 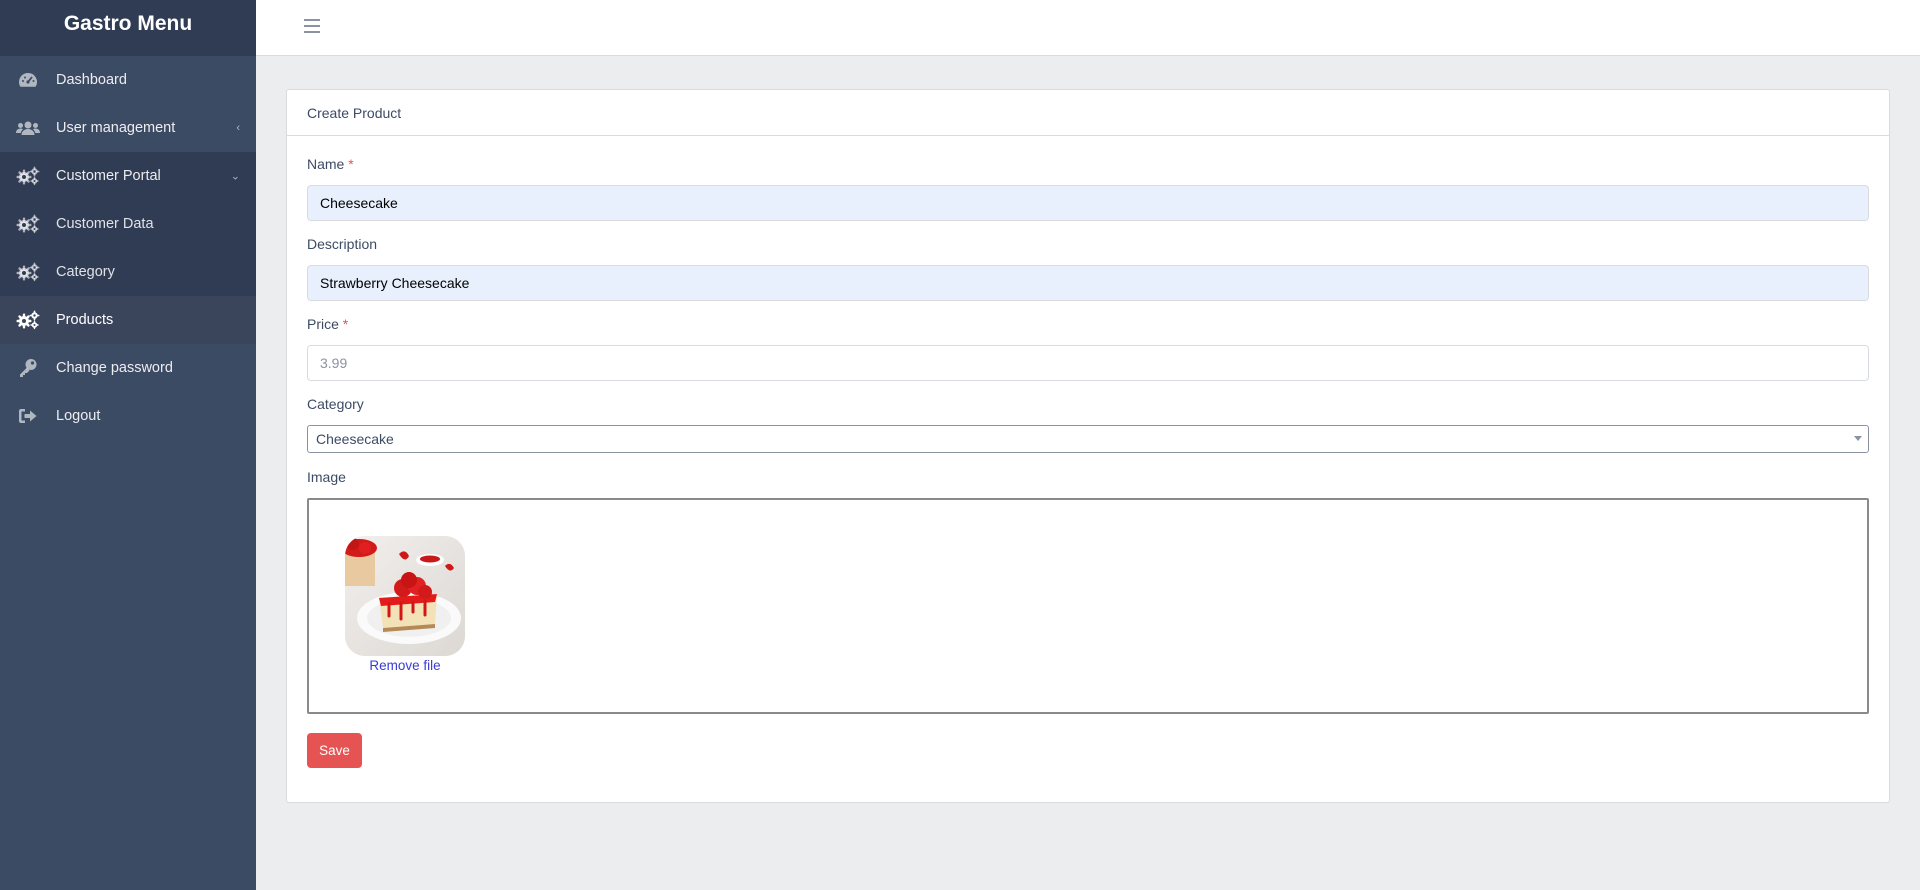 What do you see at coordinates (28, 80) in the screenshot?
I see `speedometer-icon` at bounding box center [28, 80].